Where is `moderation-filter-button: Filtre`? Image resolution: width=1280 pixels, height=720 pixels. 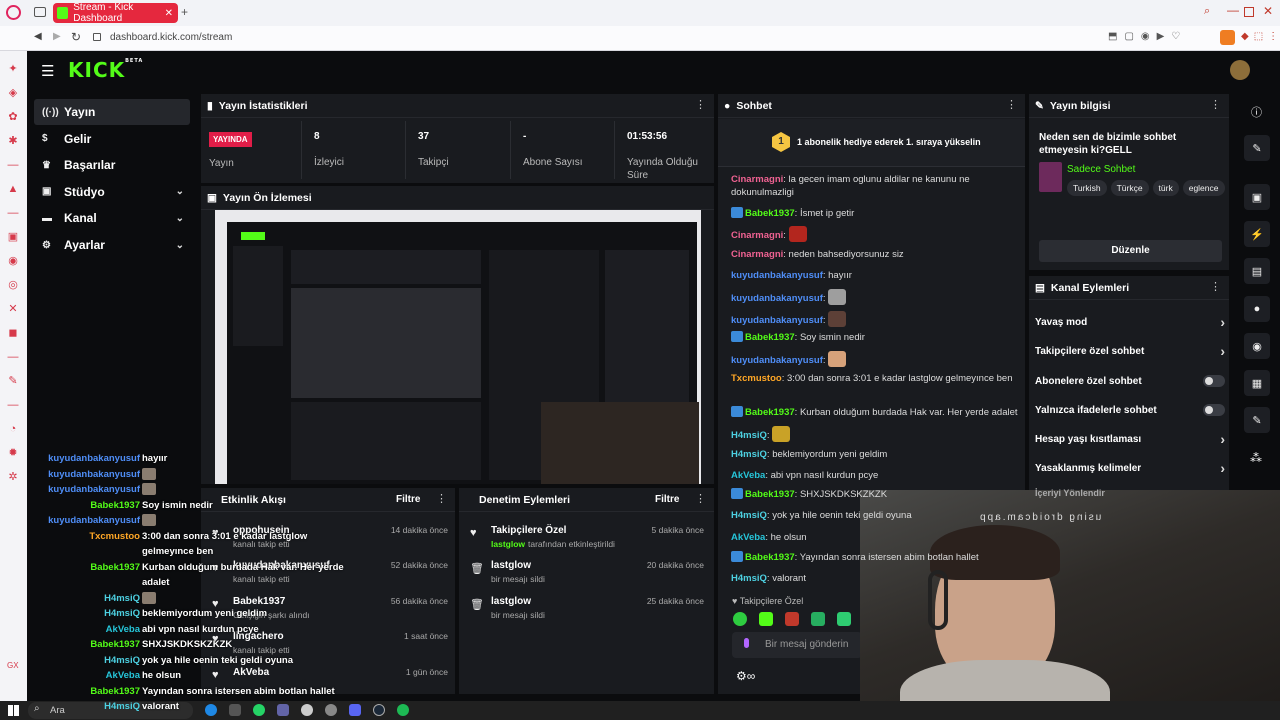 moderation-filter-button: Filtre is located at coordinates (667, 499).